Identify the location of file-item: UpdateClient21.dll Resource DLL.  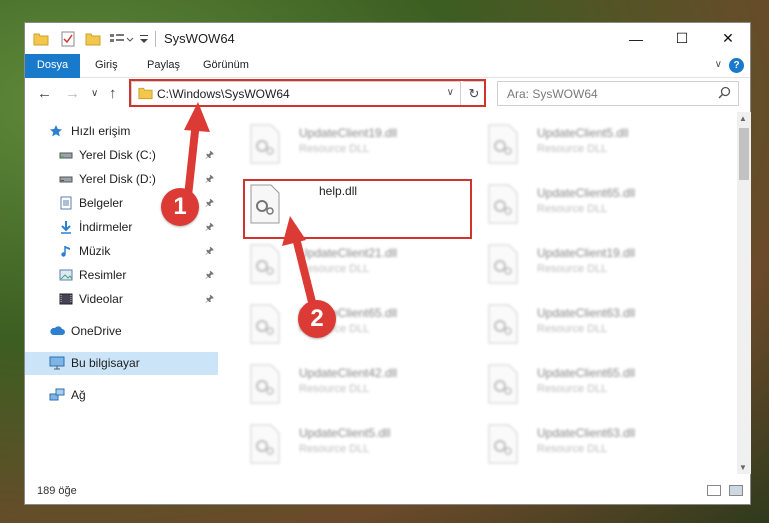
(364, 269).